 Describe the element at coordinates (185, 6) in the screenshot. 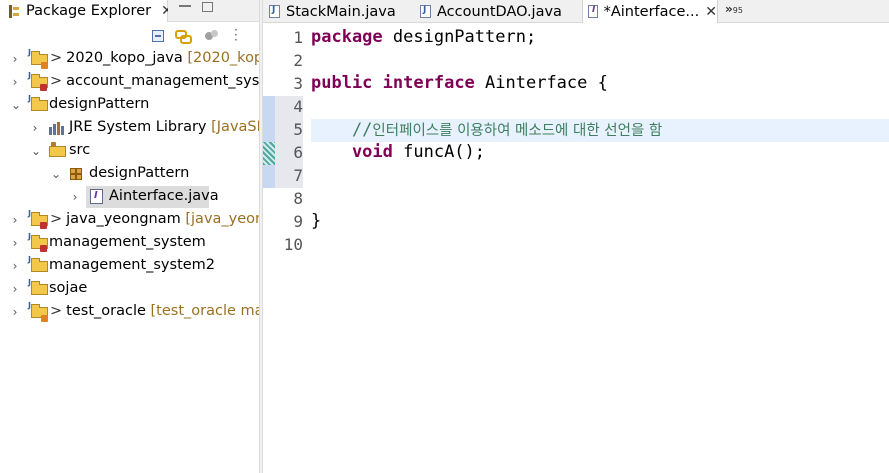

I see `minimize-icon` at that location.